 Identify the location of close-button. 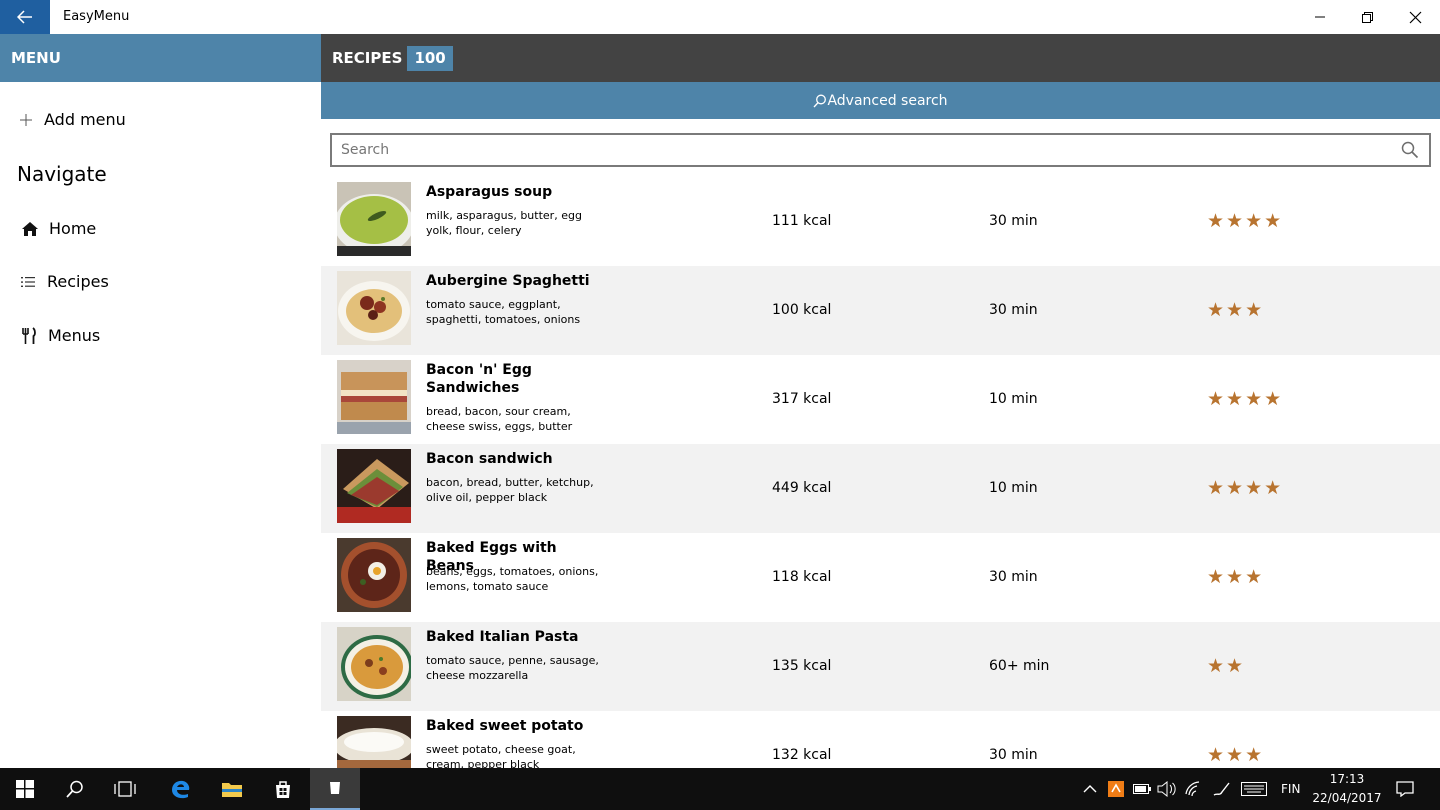
(1415, 17).